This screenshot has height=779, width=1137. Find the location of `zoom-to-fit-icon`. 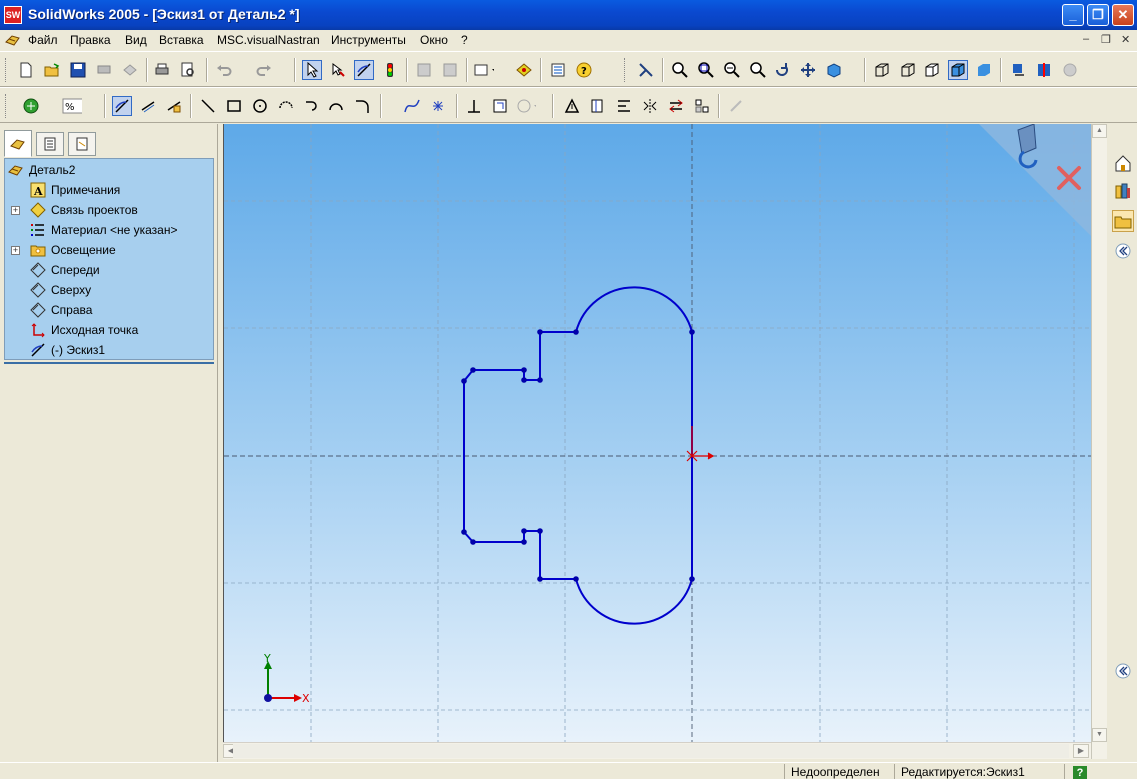

zoom-to-fit-icon is located at coordinates (680, 70).